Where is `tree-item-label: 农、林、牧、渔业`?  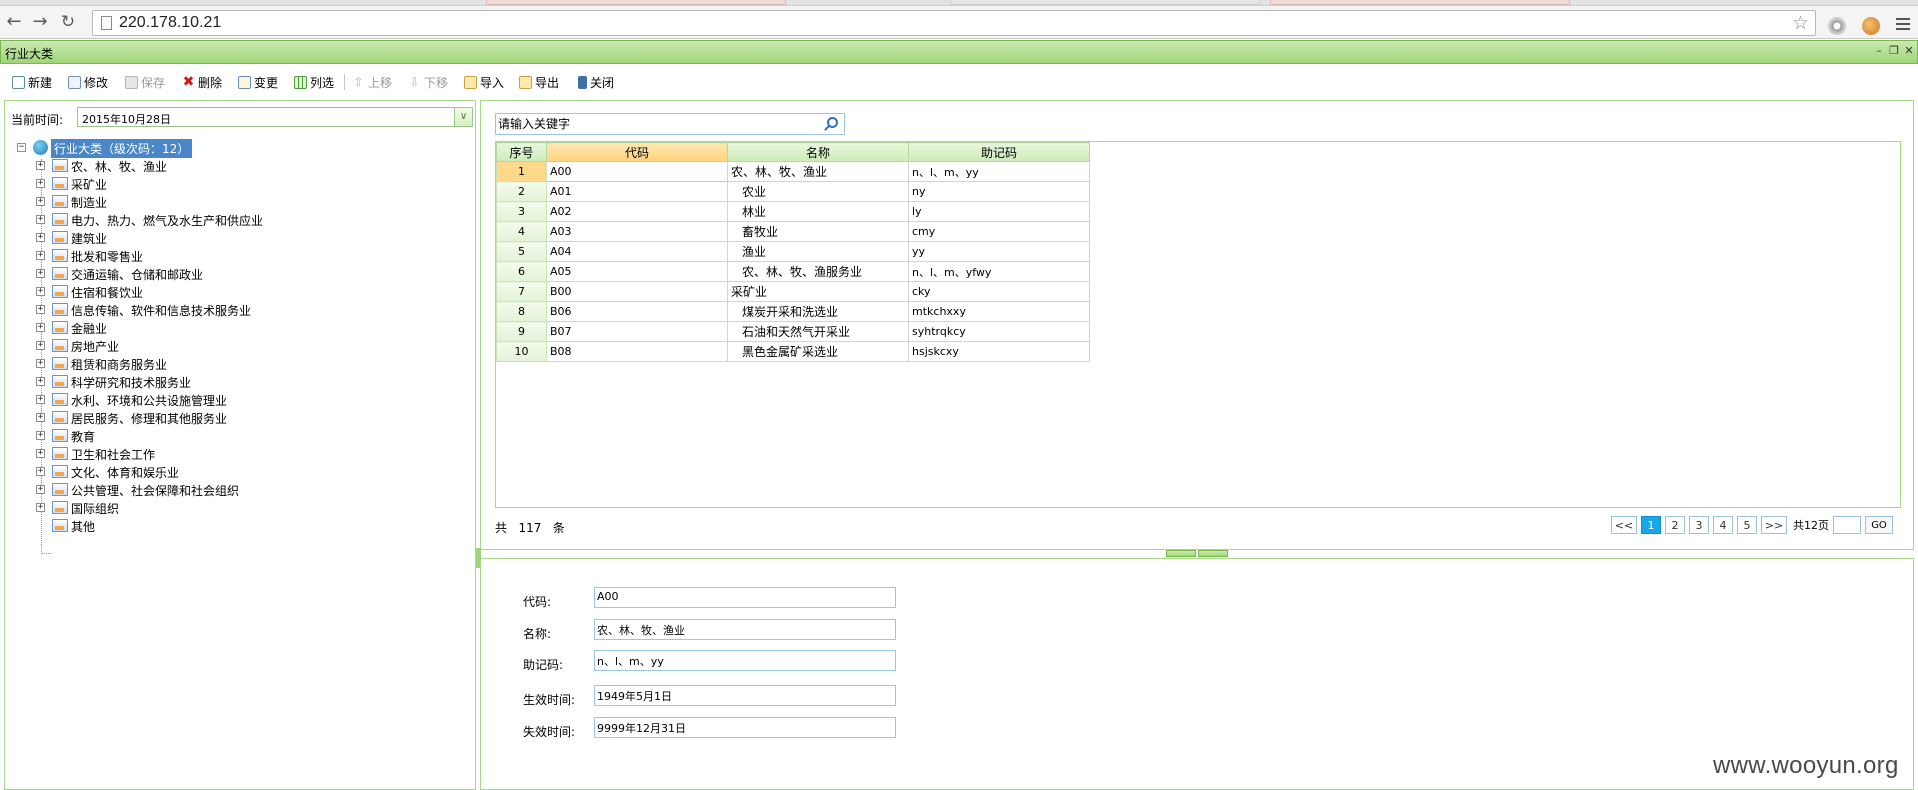 tree-item-label: 农、林、牧、渔业 is located at coordinates (119, 166).